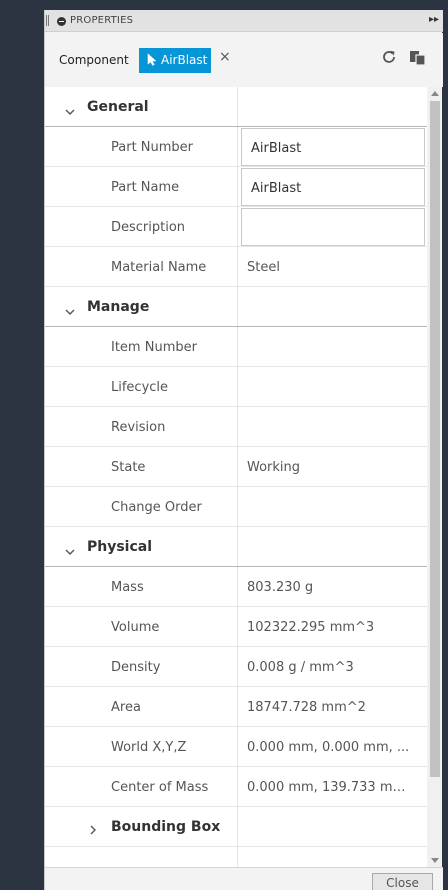 This screenshot has height=890, width=448. What do you see at coordinates (140, 387) in the screenshot?
I see `property-label: Lifecycle` at bounding box center [140, 387].